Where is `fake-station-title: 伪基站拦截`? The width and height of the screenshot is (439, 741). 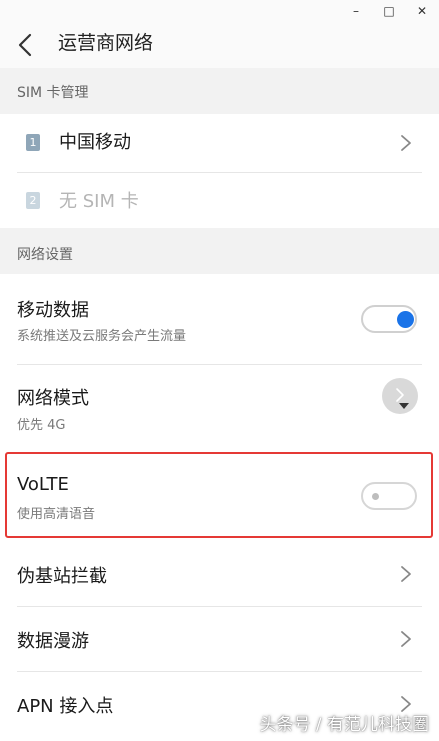 fake-station-title: 伪基站拦截 is located at coordinates (62, 576).